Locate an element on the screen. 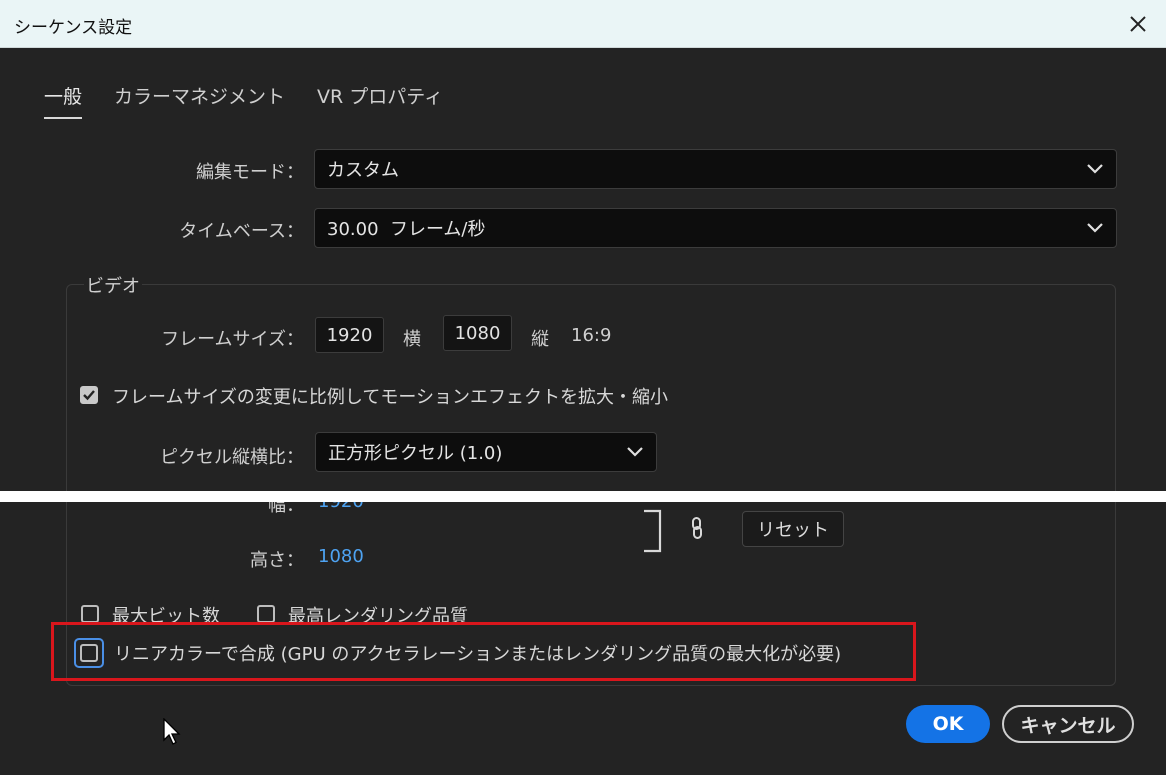 The width and height of the screenshot is (1166, 775). checkmark-icon is located at coordinates (89, 395).